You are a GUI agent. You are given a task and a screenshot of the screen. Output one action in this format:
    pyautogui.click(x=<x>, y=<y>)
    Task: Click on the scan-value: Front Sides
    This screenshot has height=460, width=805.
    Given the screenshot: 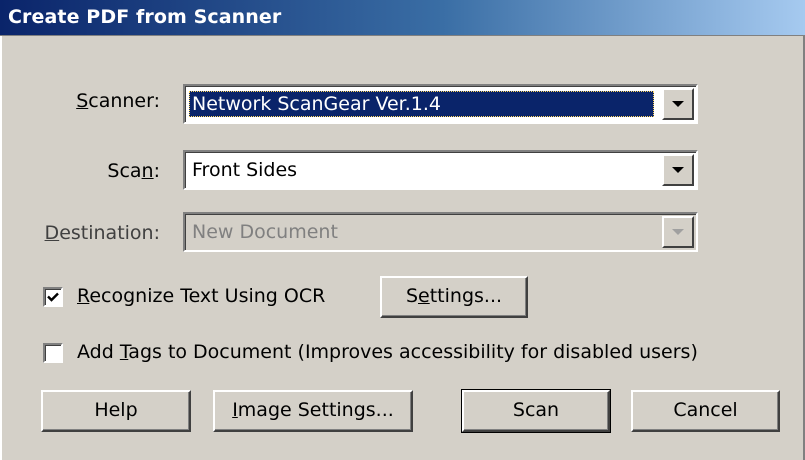 What is the action you would take?
    pyautogui.click(x=245, y=170)
    